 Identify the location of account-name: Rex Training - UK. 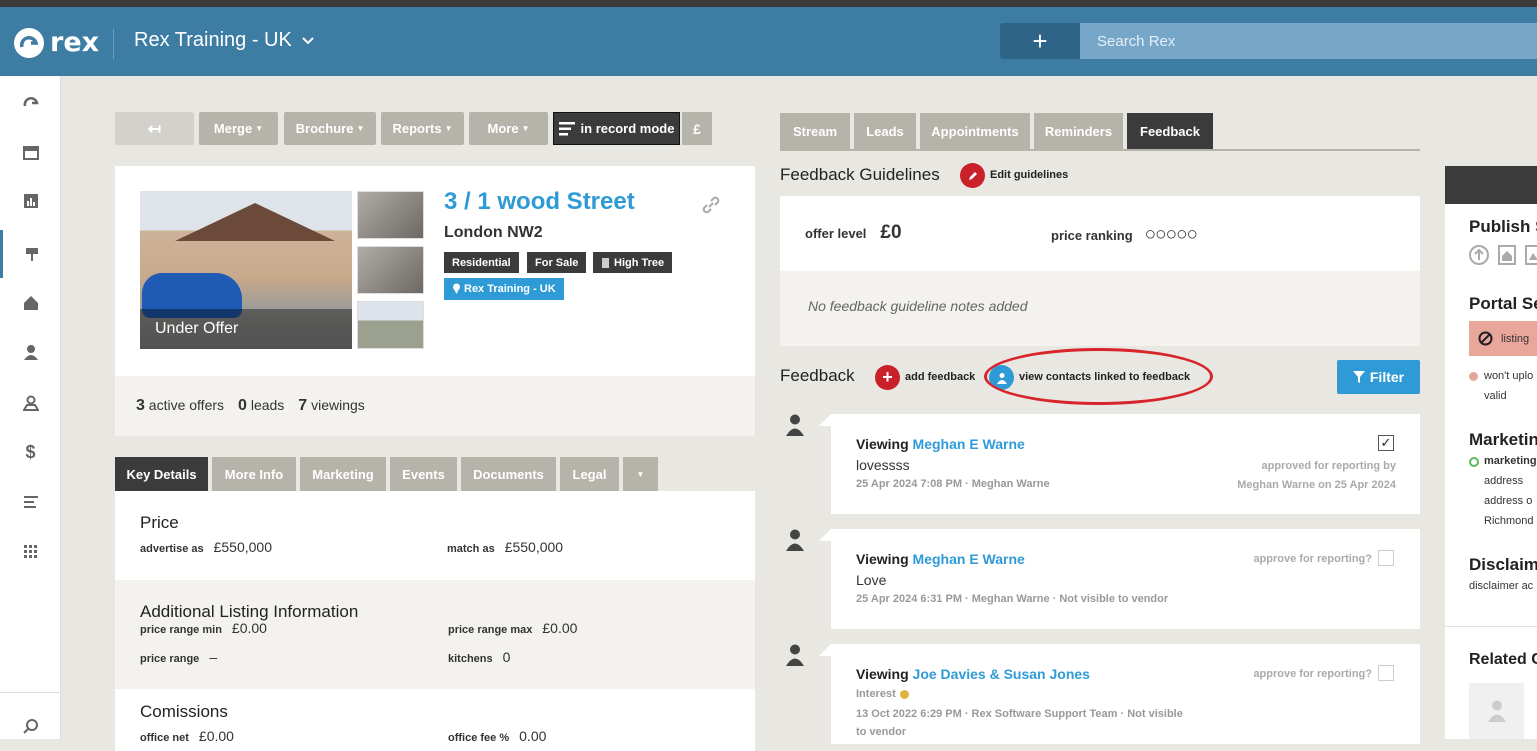
(213, 40).